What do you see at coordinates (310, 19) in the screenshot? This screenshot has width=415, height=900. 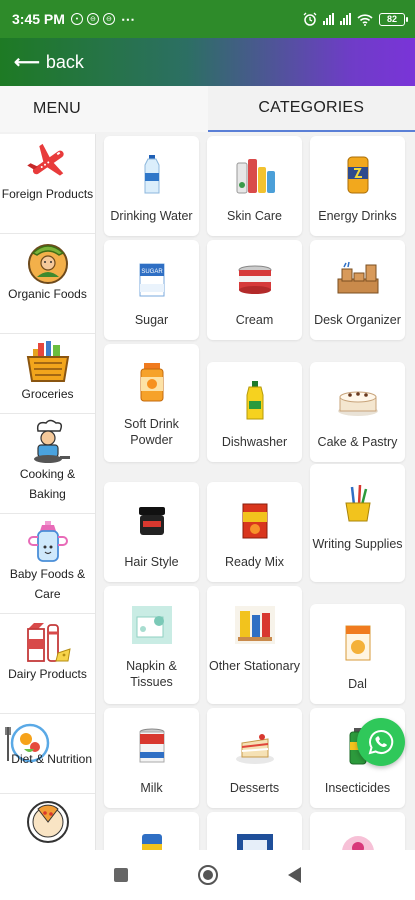 I see `alarm-icon` at bounding box center [310, 19].